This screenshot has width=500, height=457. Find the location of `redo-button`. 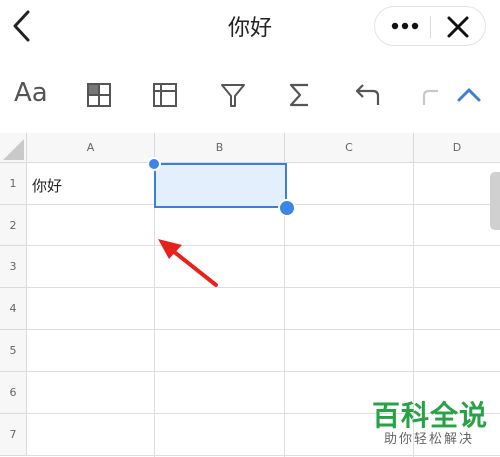

redo-button is located at coordinates (433, 95).